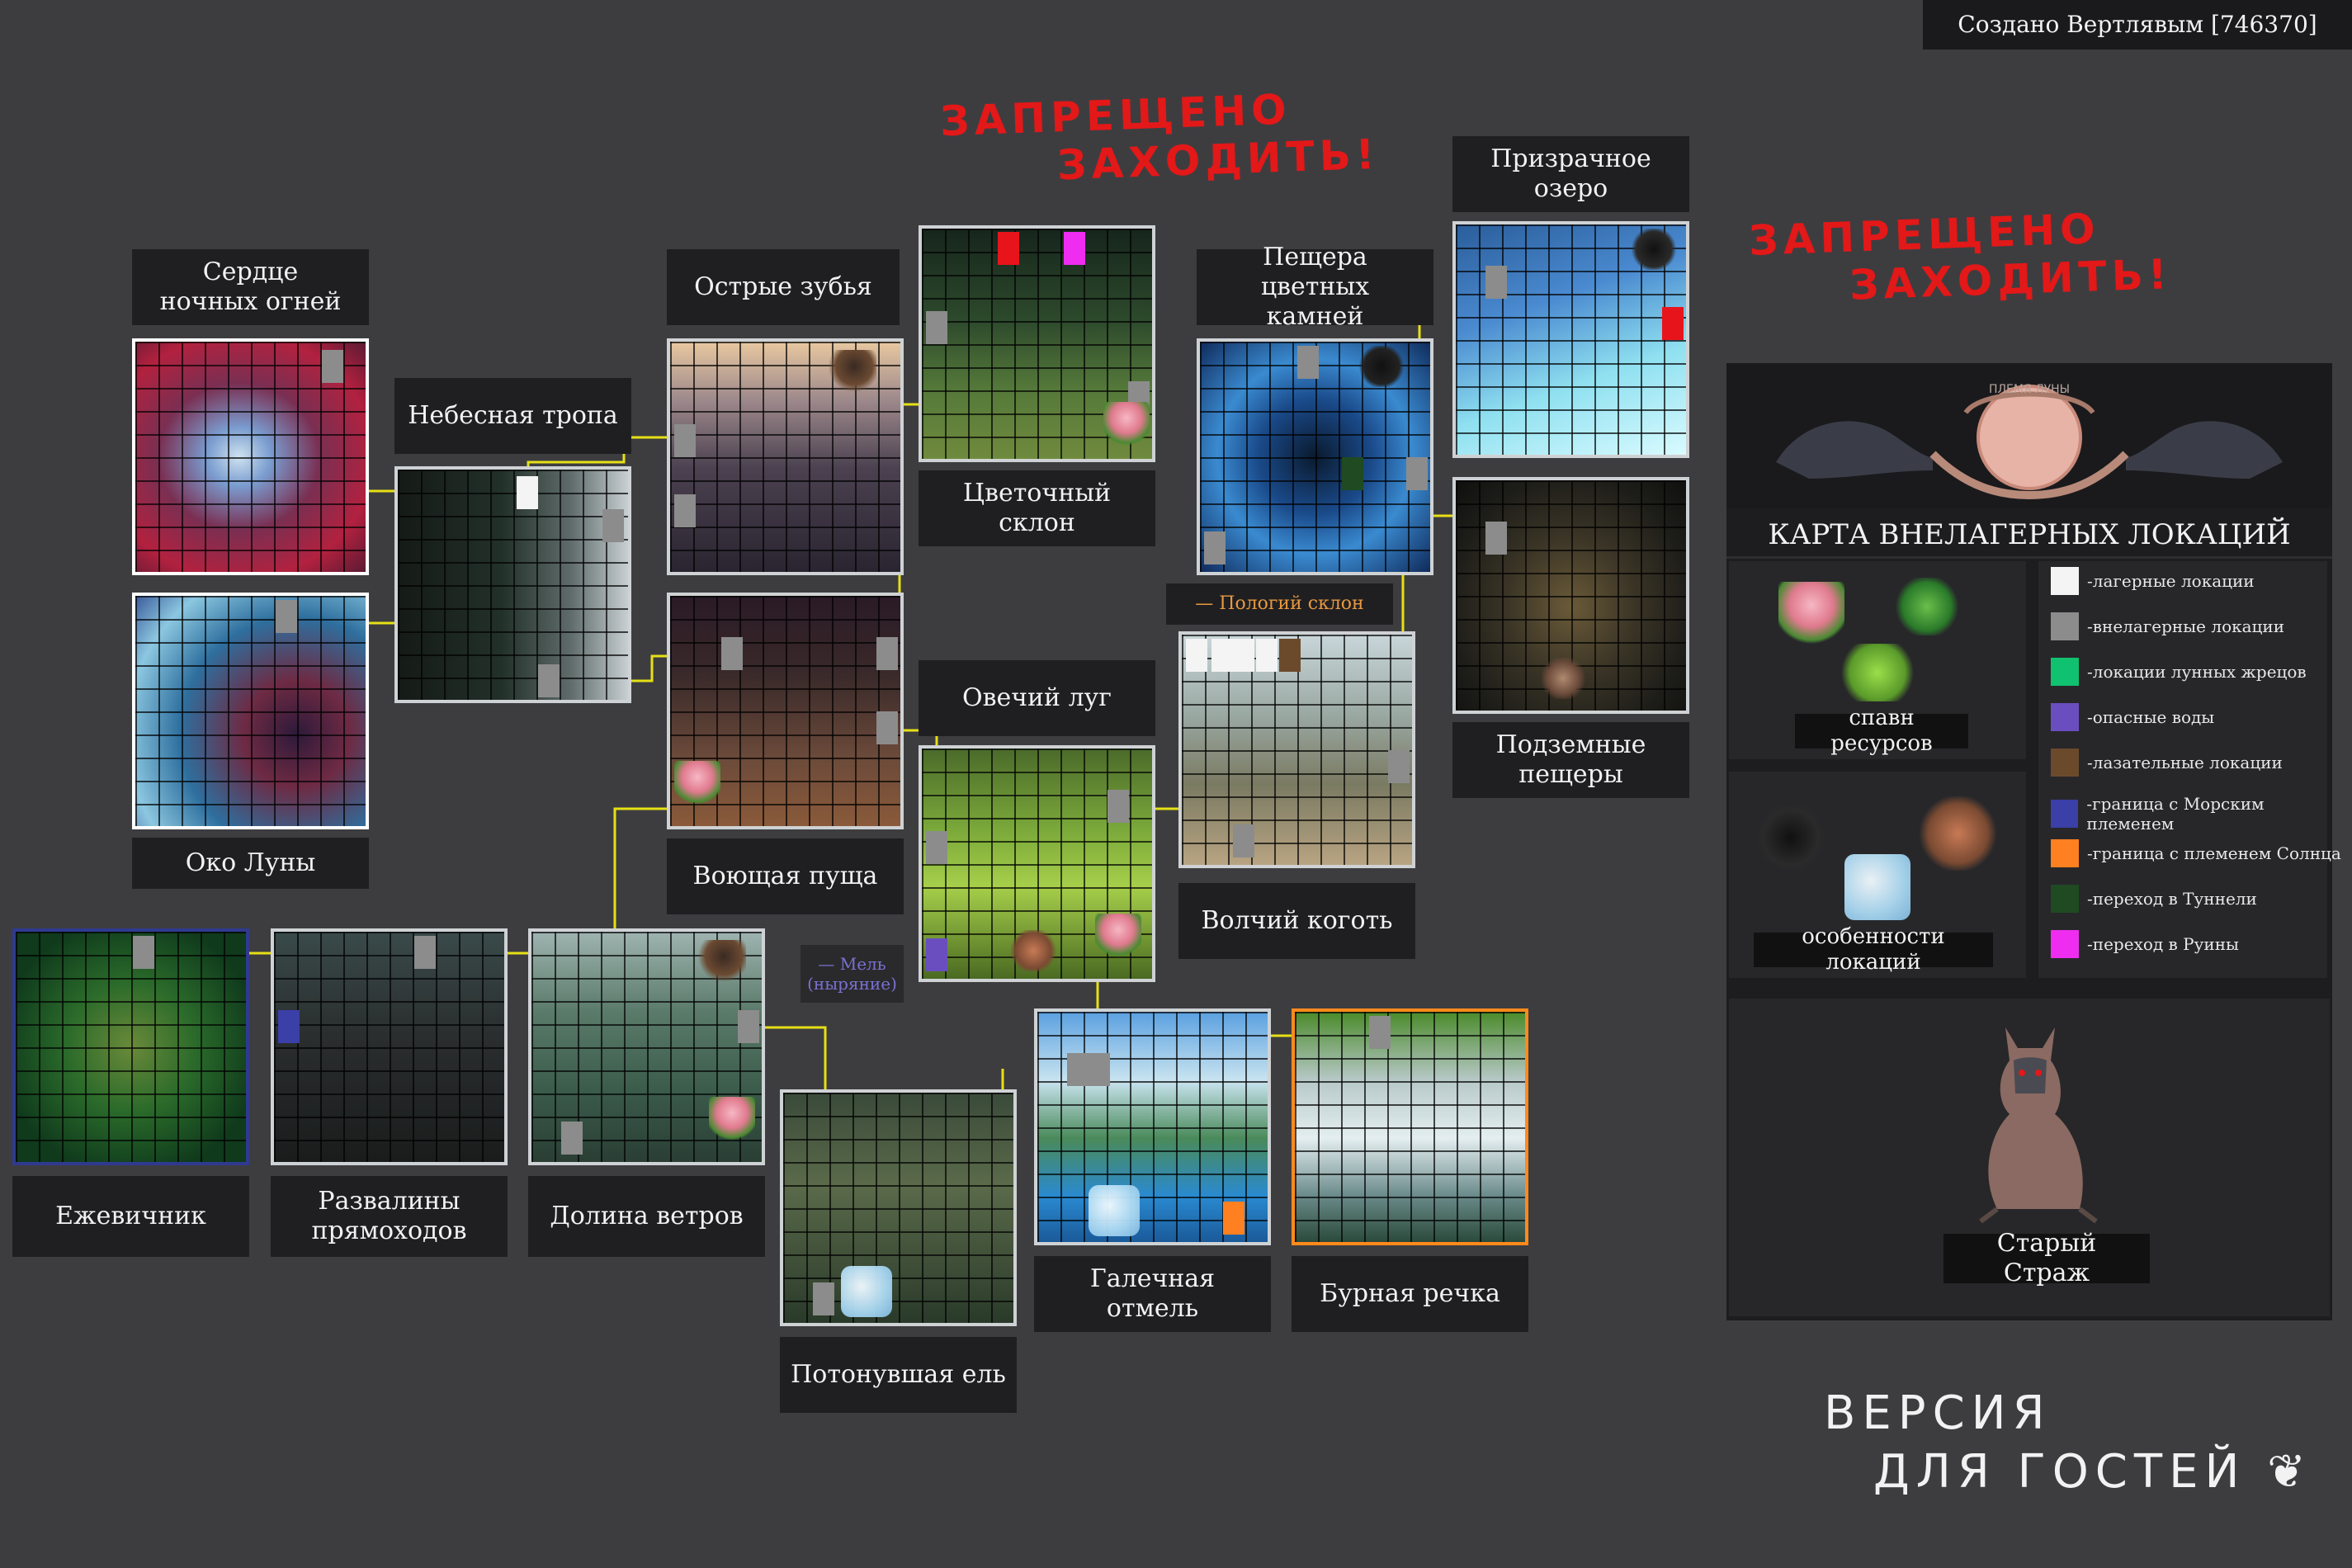  Describe the element at coordinates (251, 456) in the screenshot. I see `location-heart` at that location.